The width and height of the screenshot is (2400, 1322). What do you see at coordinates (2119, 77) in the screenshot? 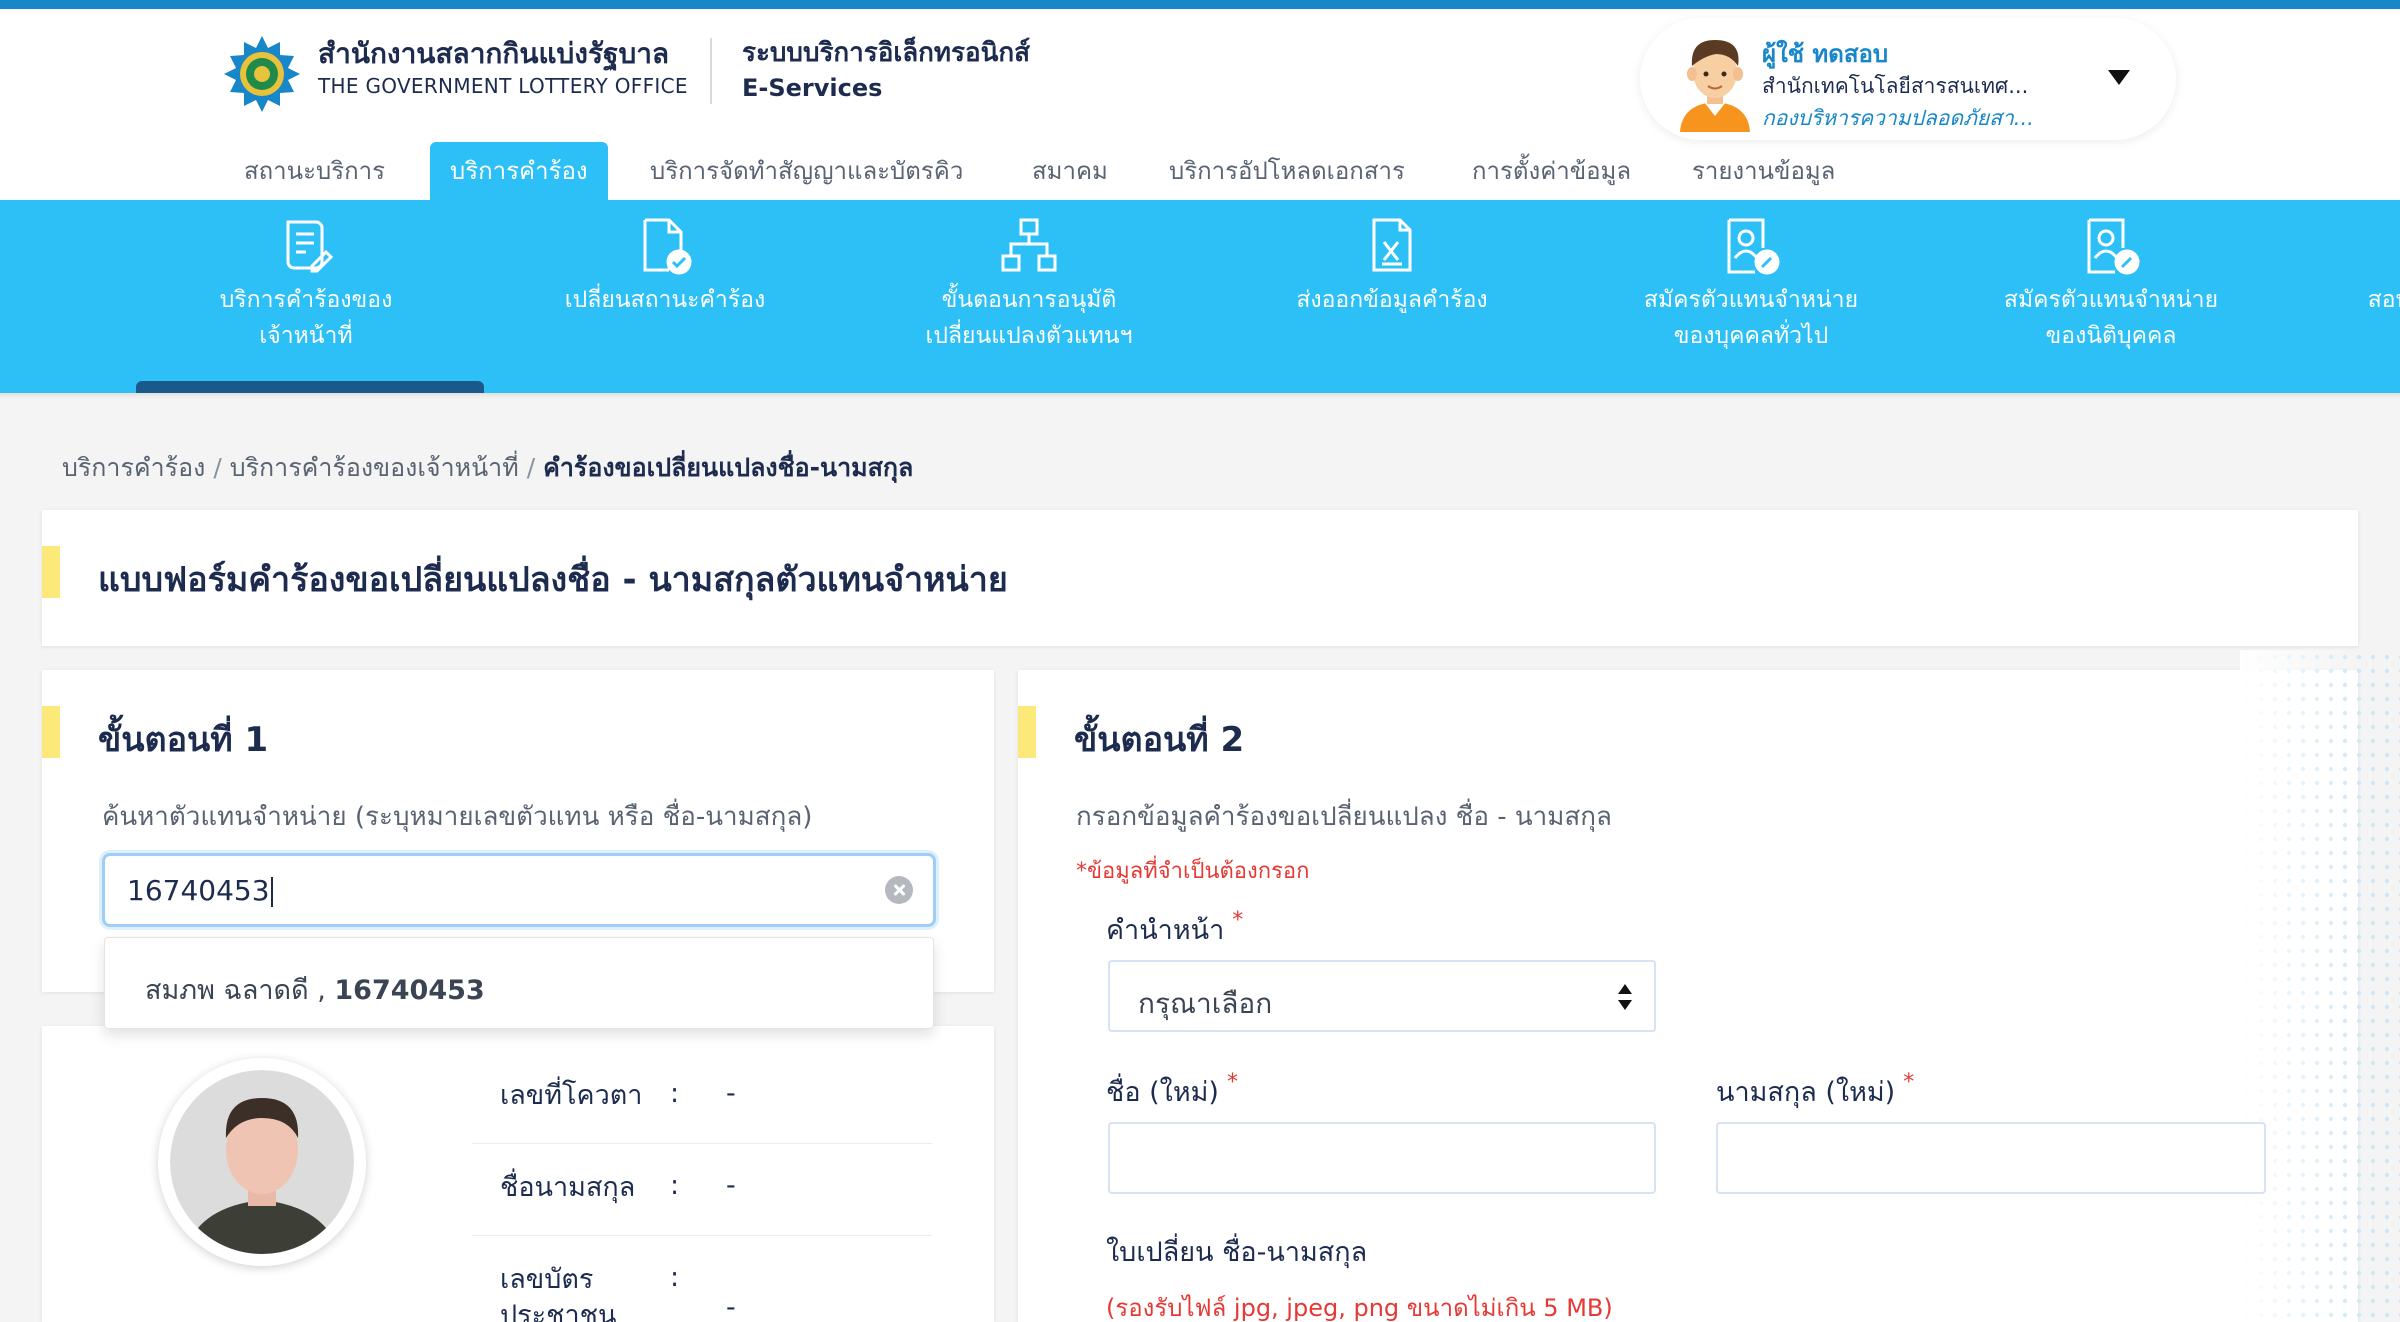
I see `user-menu-caret-icon` at bounding box center [2119, 77].